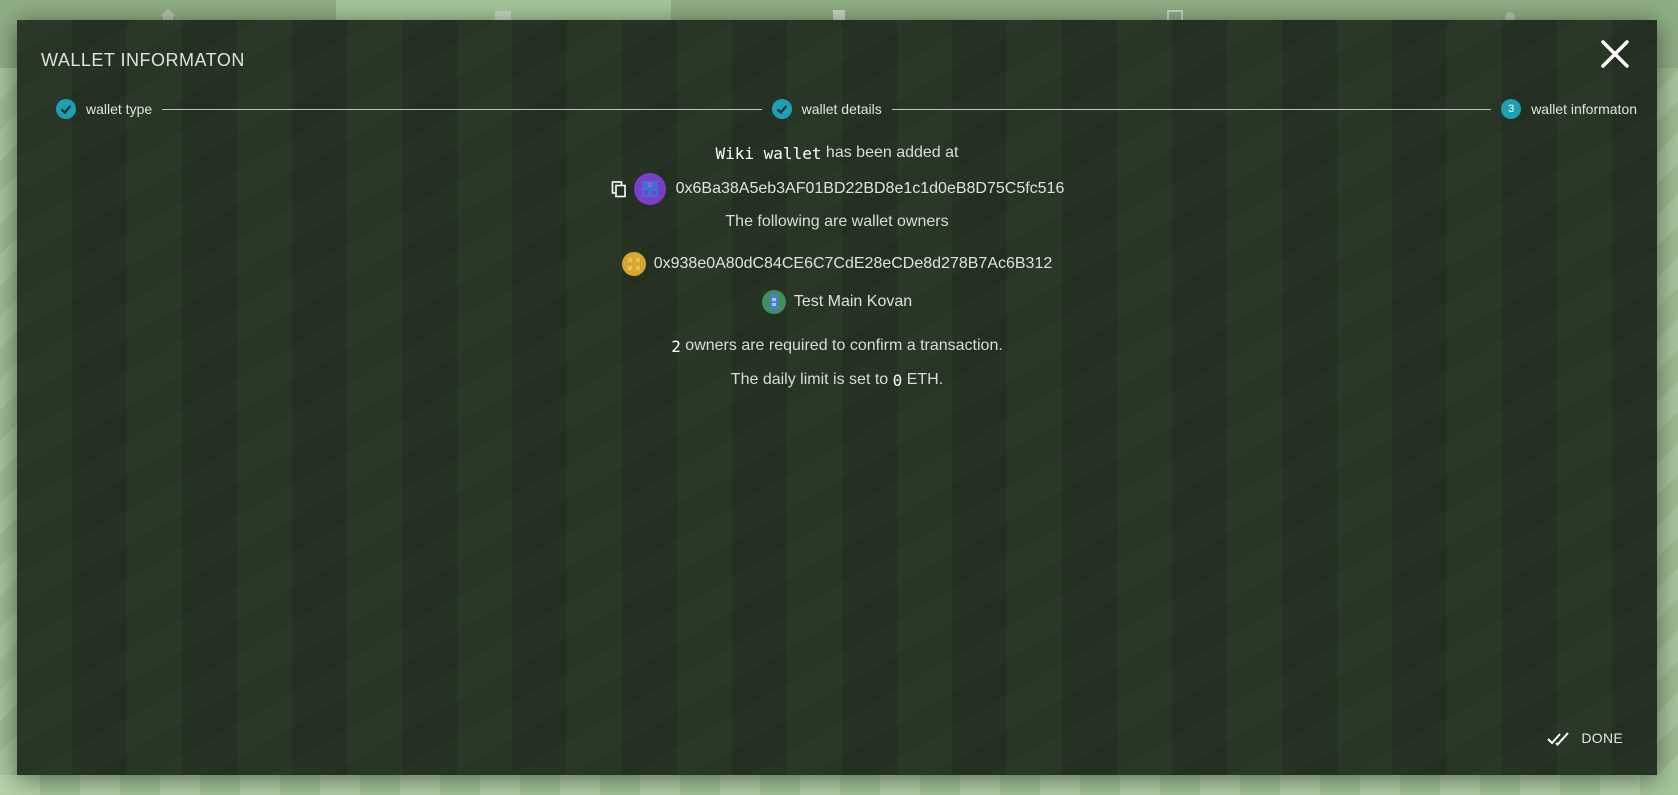 This screenshot has height=795, width=1678. I want to click on step-wallet-details: wallet details, so click(826, 109).